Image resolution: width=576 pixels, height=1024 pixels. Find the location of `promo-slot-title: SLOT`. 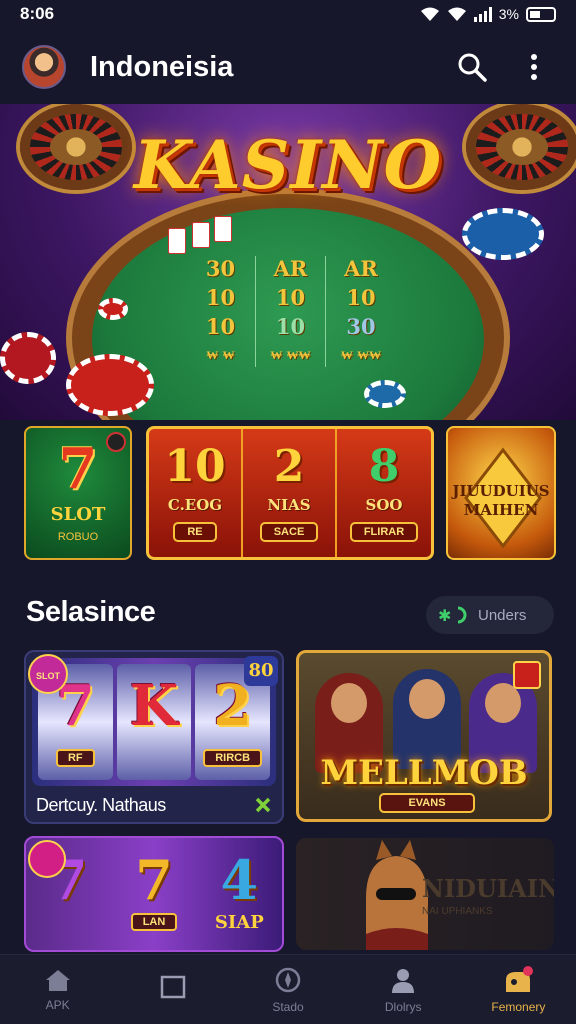

promo-slot-title: SLOT is located at coordinates (78, 514).